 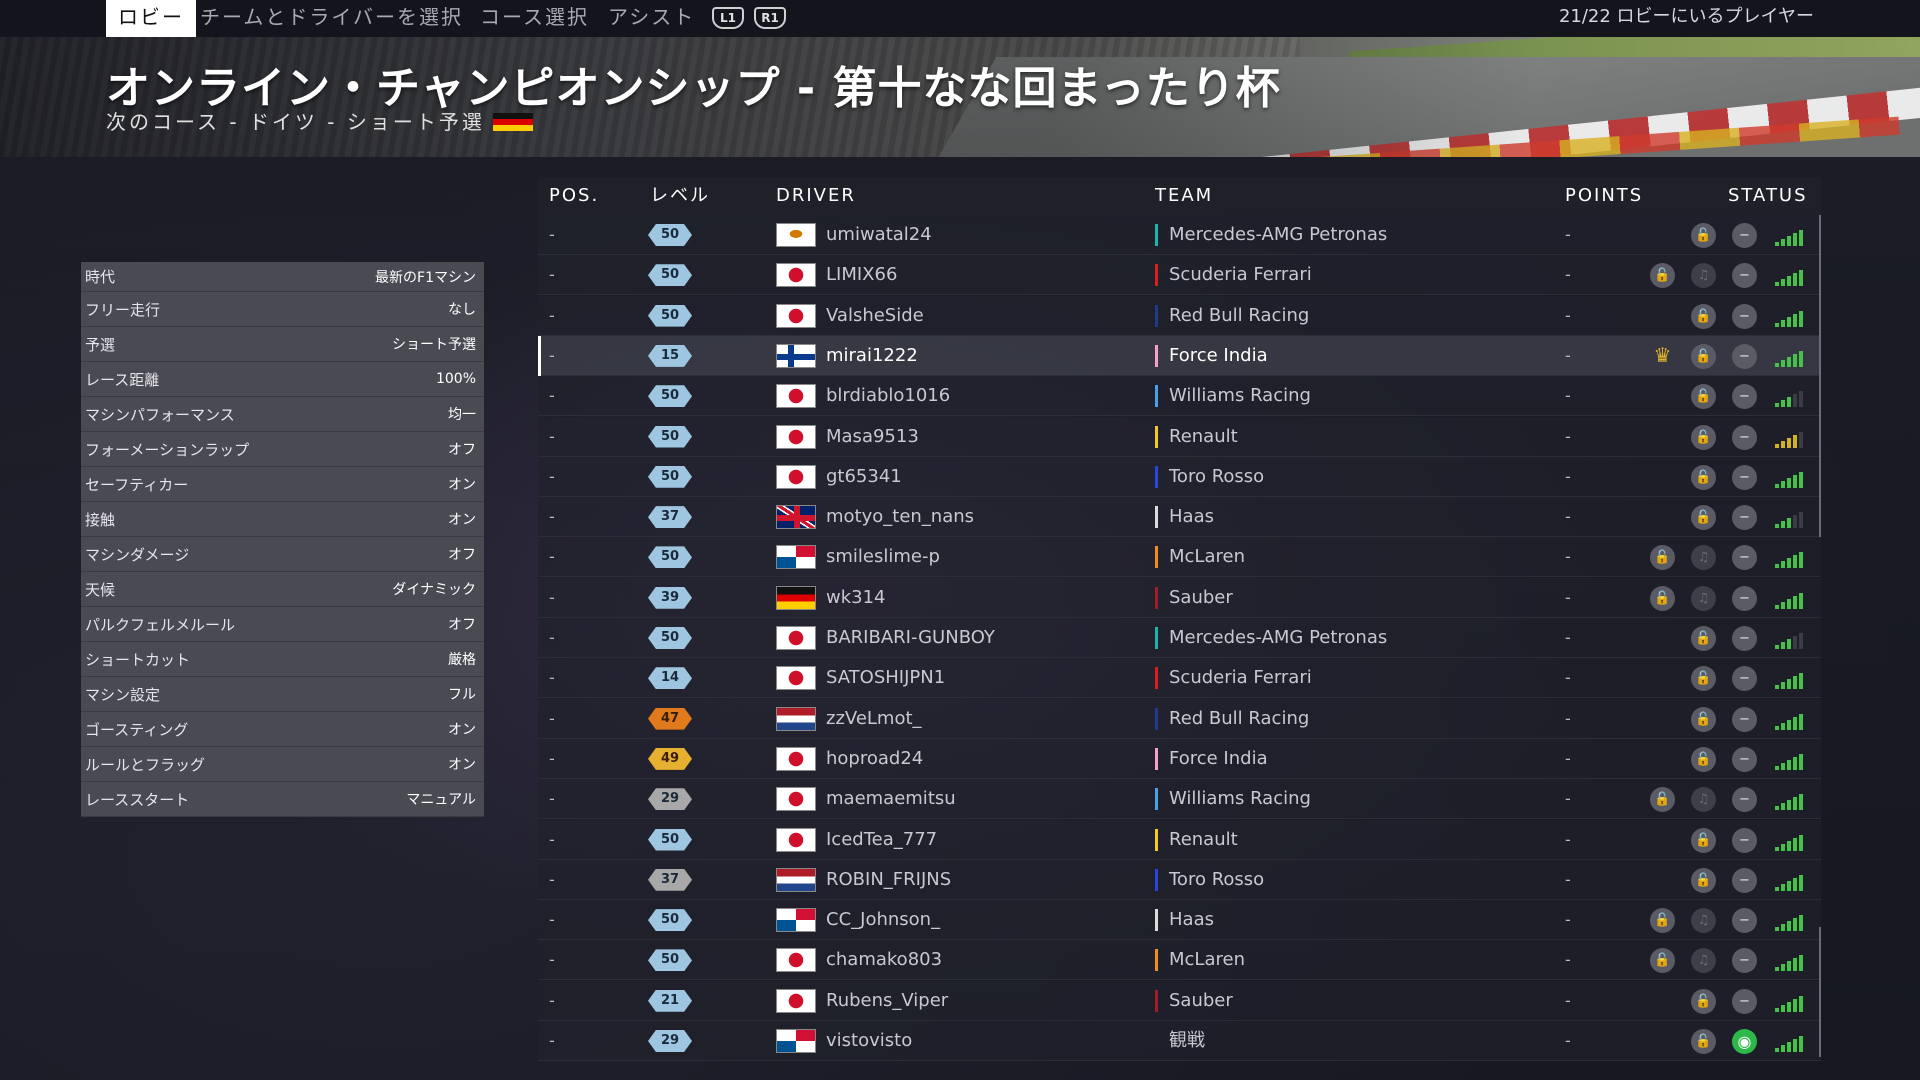 I want to click on table-row: - 29 maemaemitsu Williams Racing - 🔓 ♫ −, so click(x=1179, y=799).